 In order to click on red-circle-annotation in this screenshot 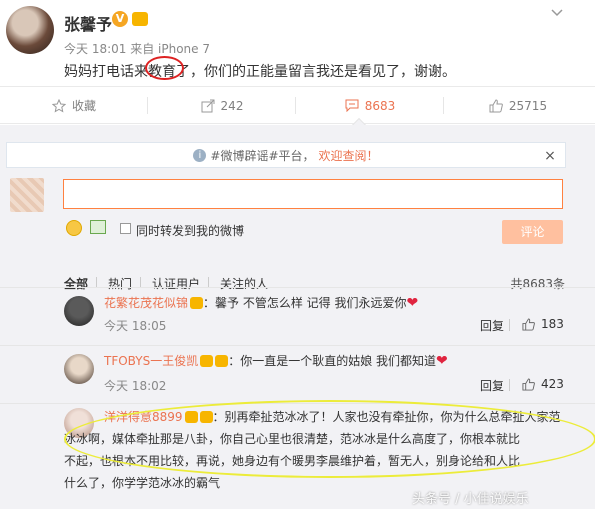, I will do `click(164, 68)`.